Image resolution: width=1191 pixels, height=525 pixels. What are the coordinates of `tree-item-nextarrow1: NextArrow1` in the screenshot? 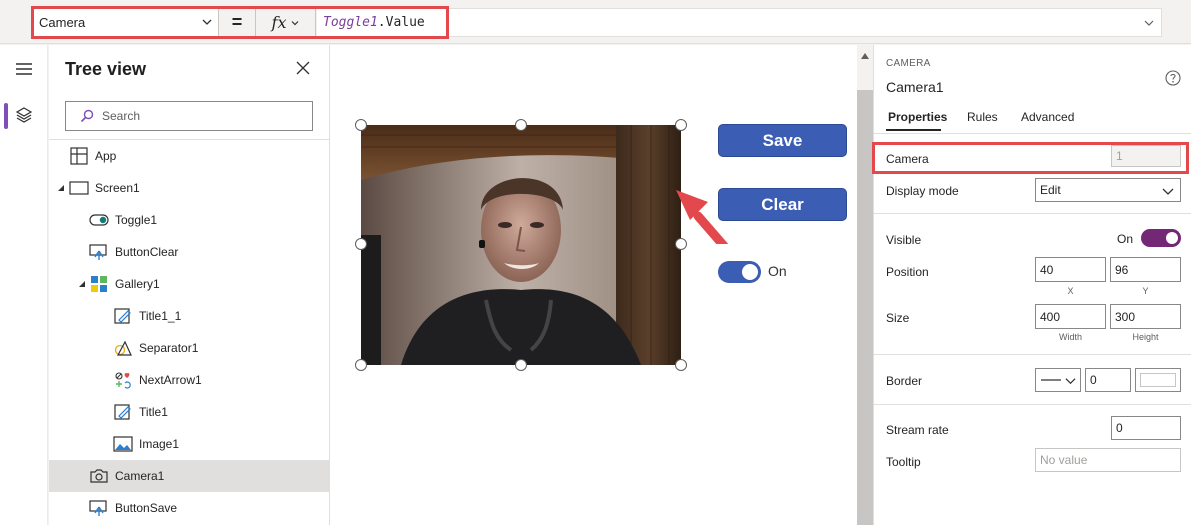 It's located at (189, 380).